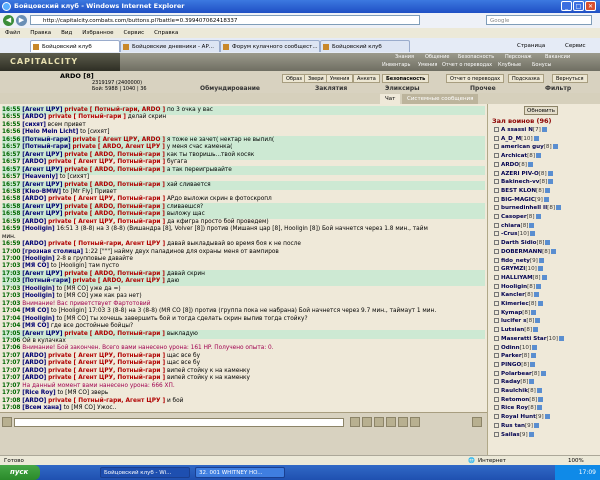 This screenshot has height=480, width=600. Describe the element at coordinates (511, 356) in the screenshot. I see `player-name: Parker` at that location.